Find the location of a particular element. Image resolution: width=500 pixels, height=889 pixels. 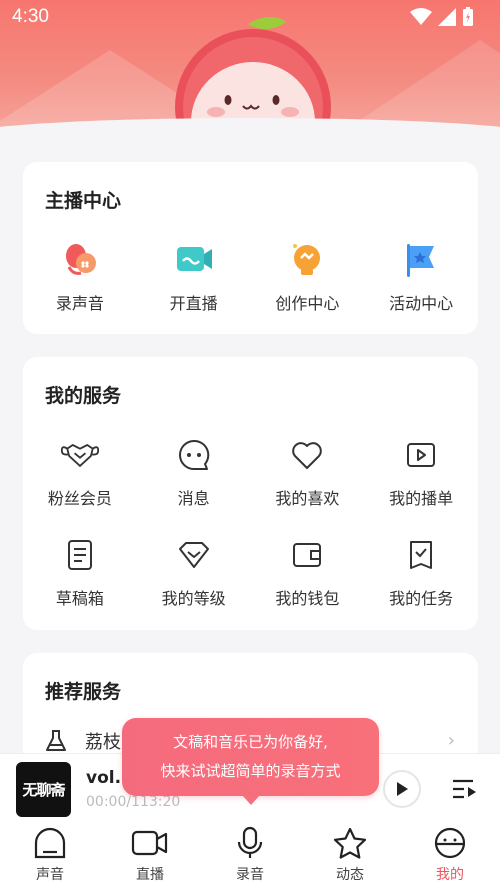

message-icon is located at coordinates (193, 454).